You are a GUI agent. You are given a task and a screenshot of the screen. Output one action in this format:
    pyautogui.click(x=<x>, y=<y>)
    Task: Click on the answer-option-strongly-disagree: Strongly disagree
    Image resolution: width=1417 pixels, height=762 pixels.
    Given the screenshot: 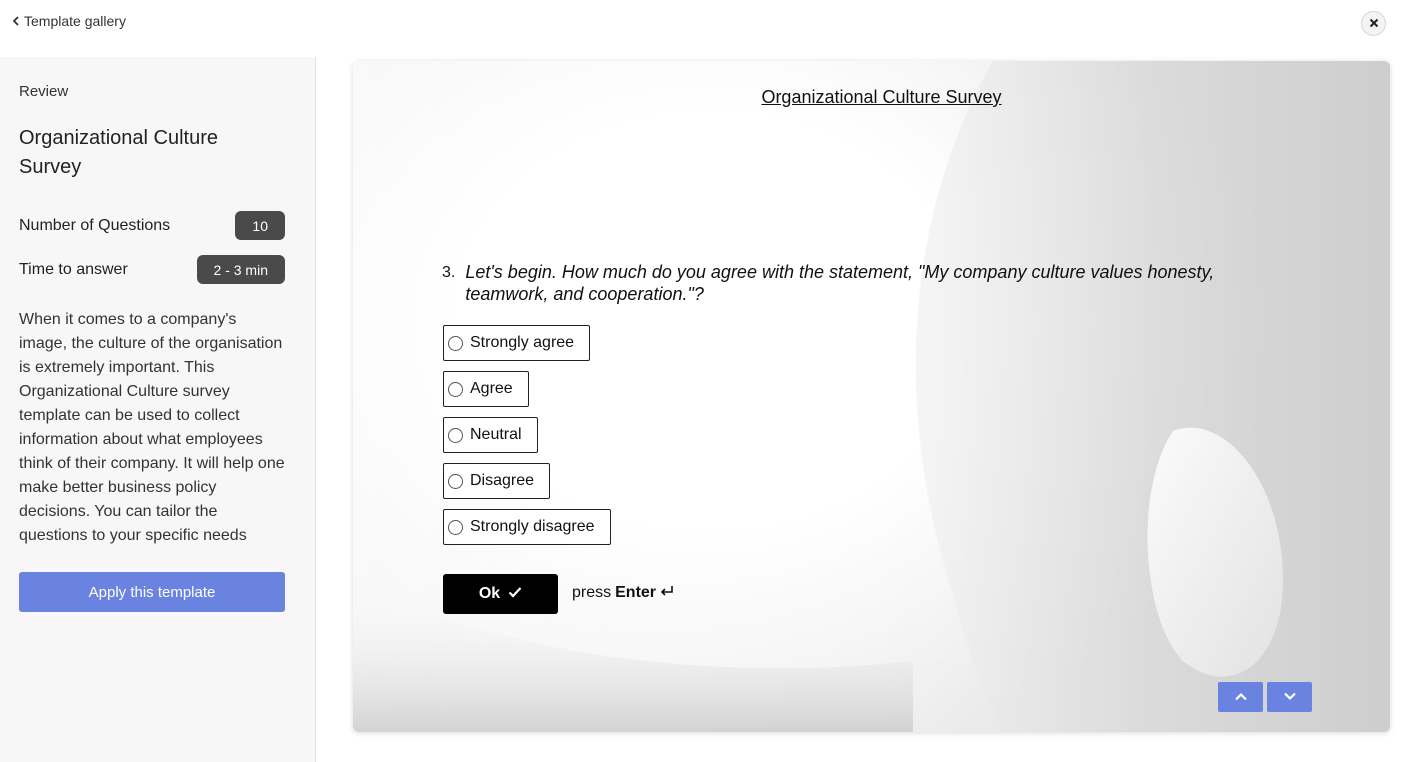 What is the action you would take?
    pyautogui.click(x=527, y=527)
    